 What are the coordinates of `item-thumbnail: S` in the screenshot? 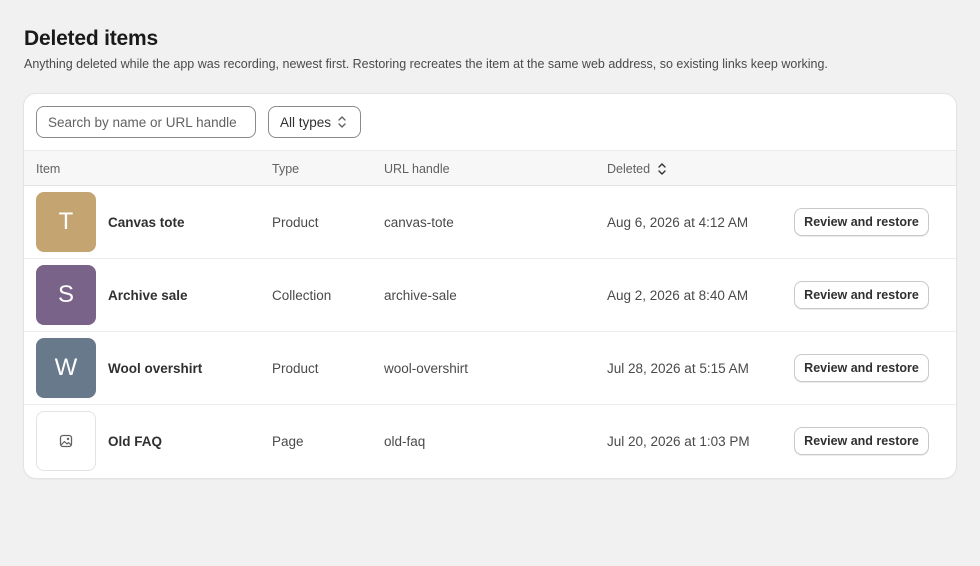 It's located at (66, 295).